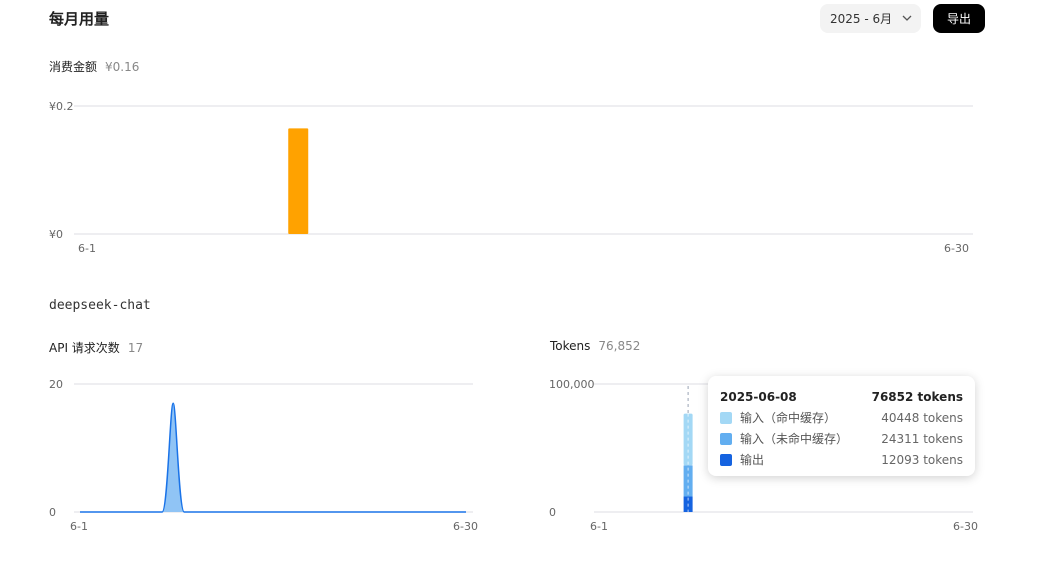 The height and width of the screenshot is (575, 1059). What do you see at coordinates (788, 418) in the screenshot?
I see `tooltip-row-name: 输入（命中缓存）` at bounding box center [788, 418].